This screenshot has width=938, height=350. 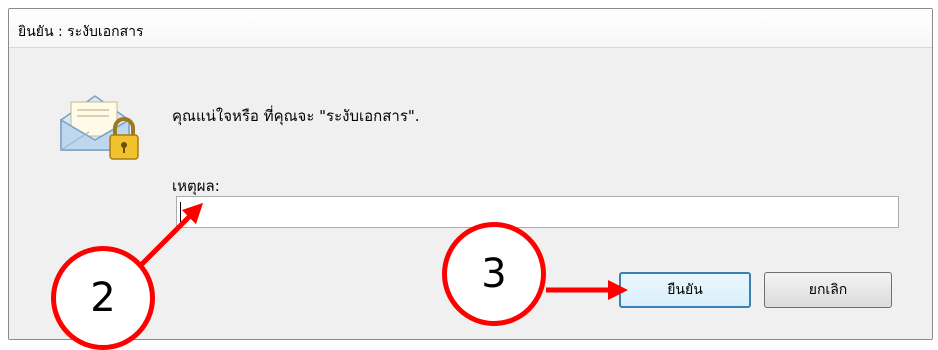 I want to click on annotation-step-3: 3, so click(x=494, y=274).